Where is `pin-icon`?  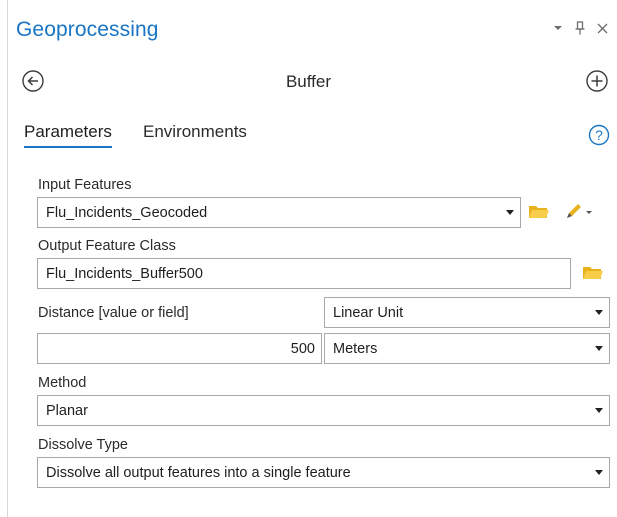
pin-icon is located at coordinates (580, 28).